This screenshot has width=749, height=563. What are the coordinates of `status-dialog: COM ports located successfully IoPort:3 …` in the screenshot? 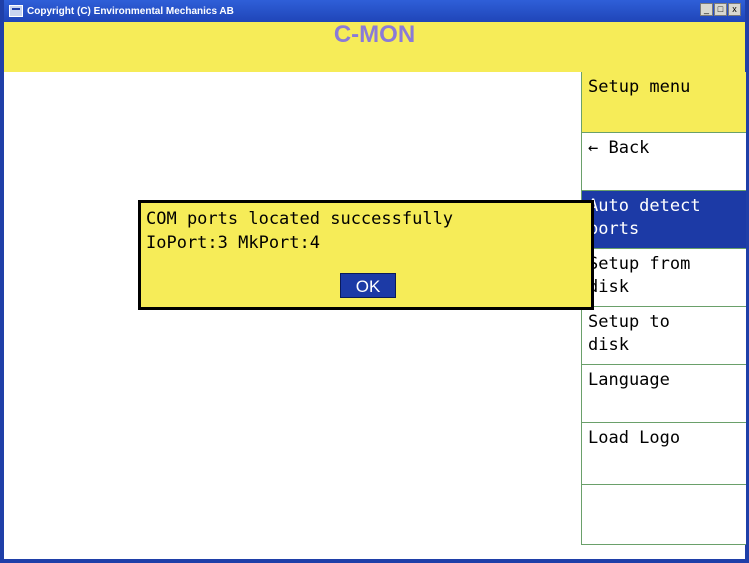 It's located at (366, 255).